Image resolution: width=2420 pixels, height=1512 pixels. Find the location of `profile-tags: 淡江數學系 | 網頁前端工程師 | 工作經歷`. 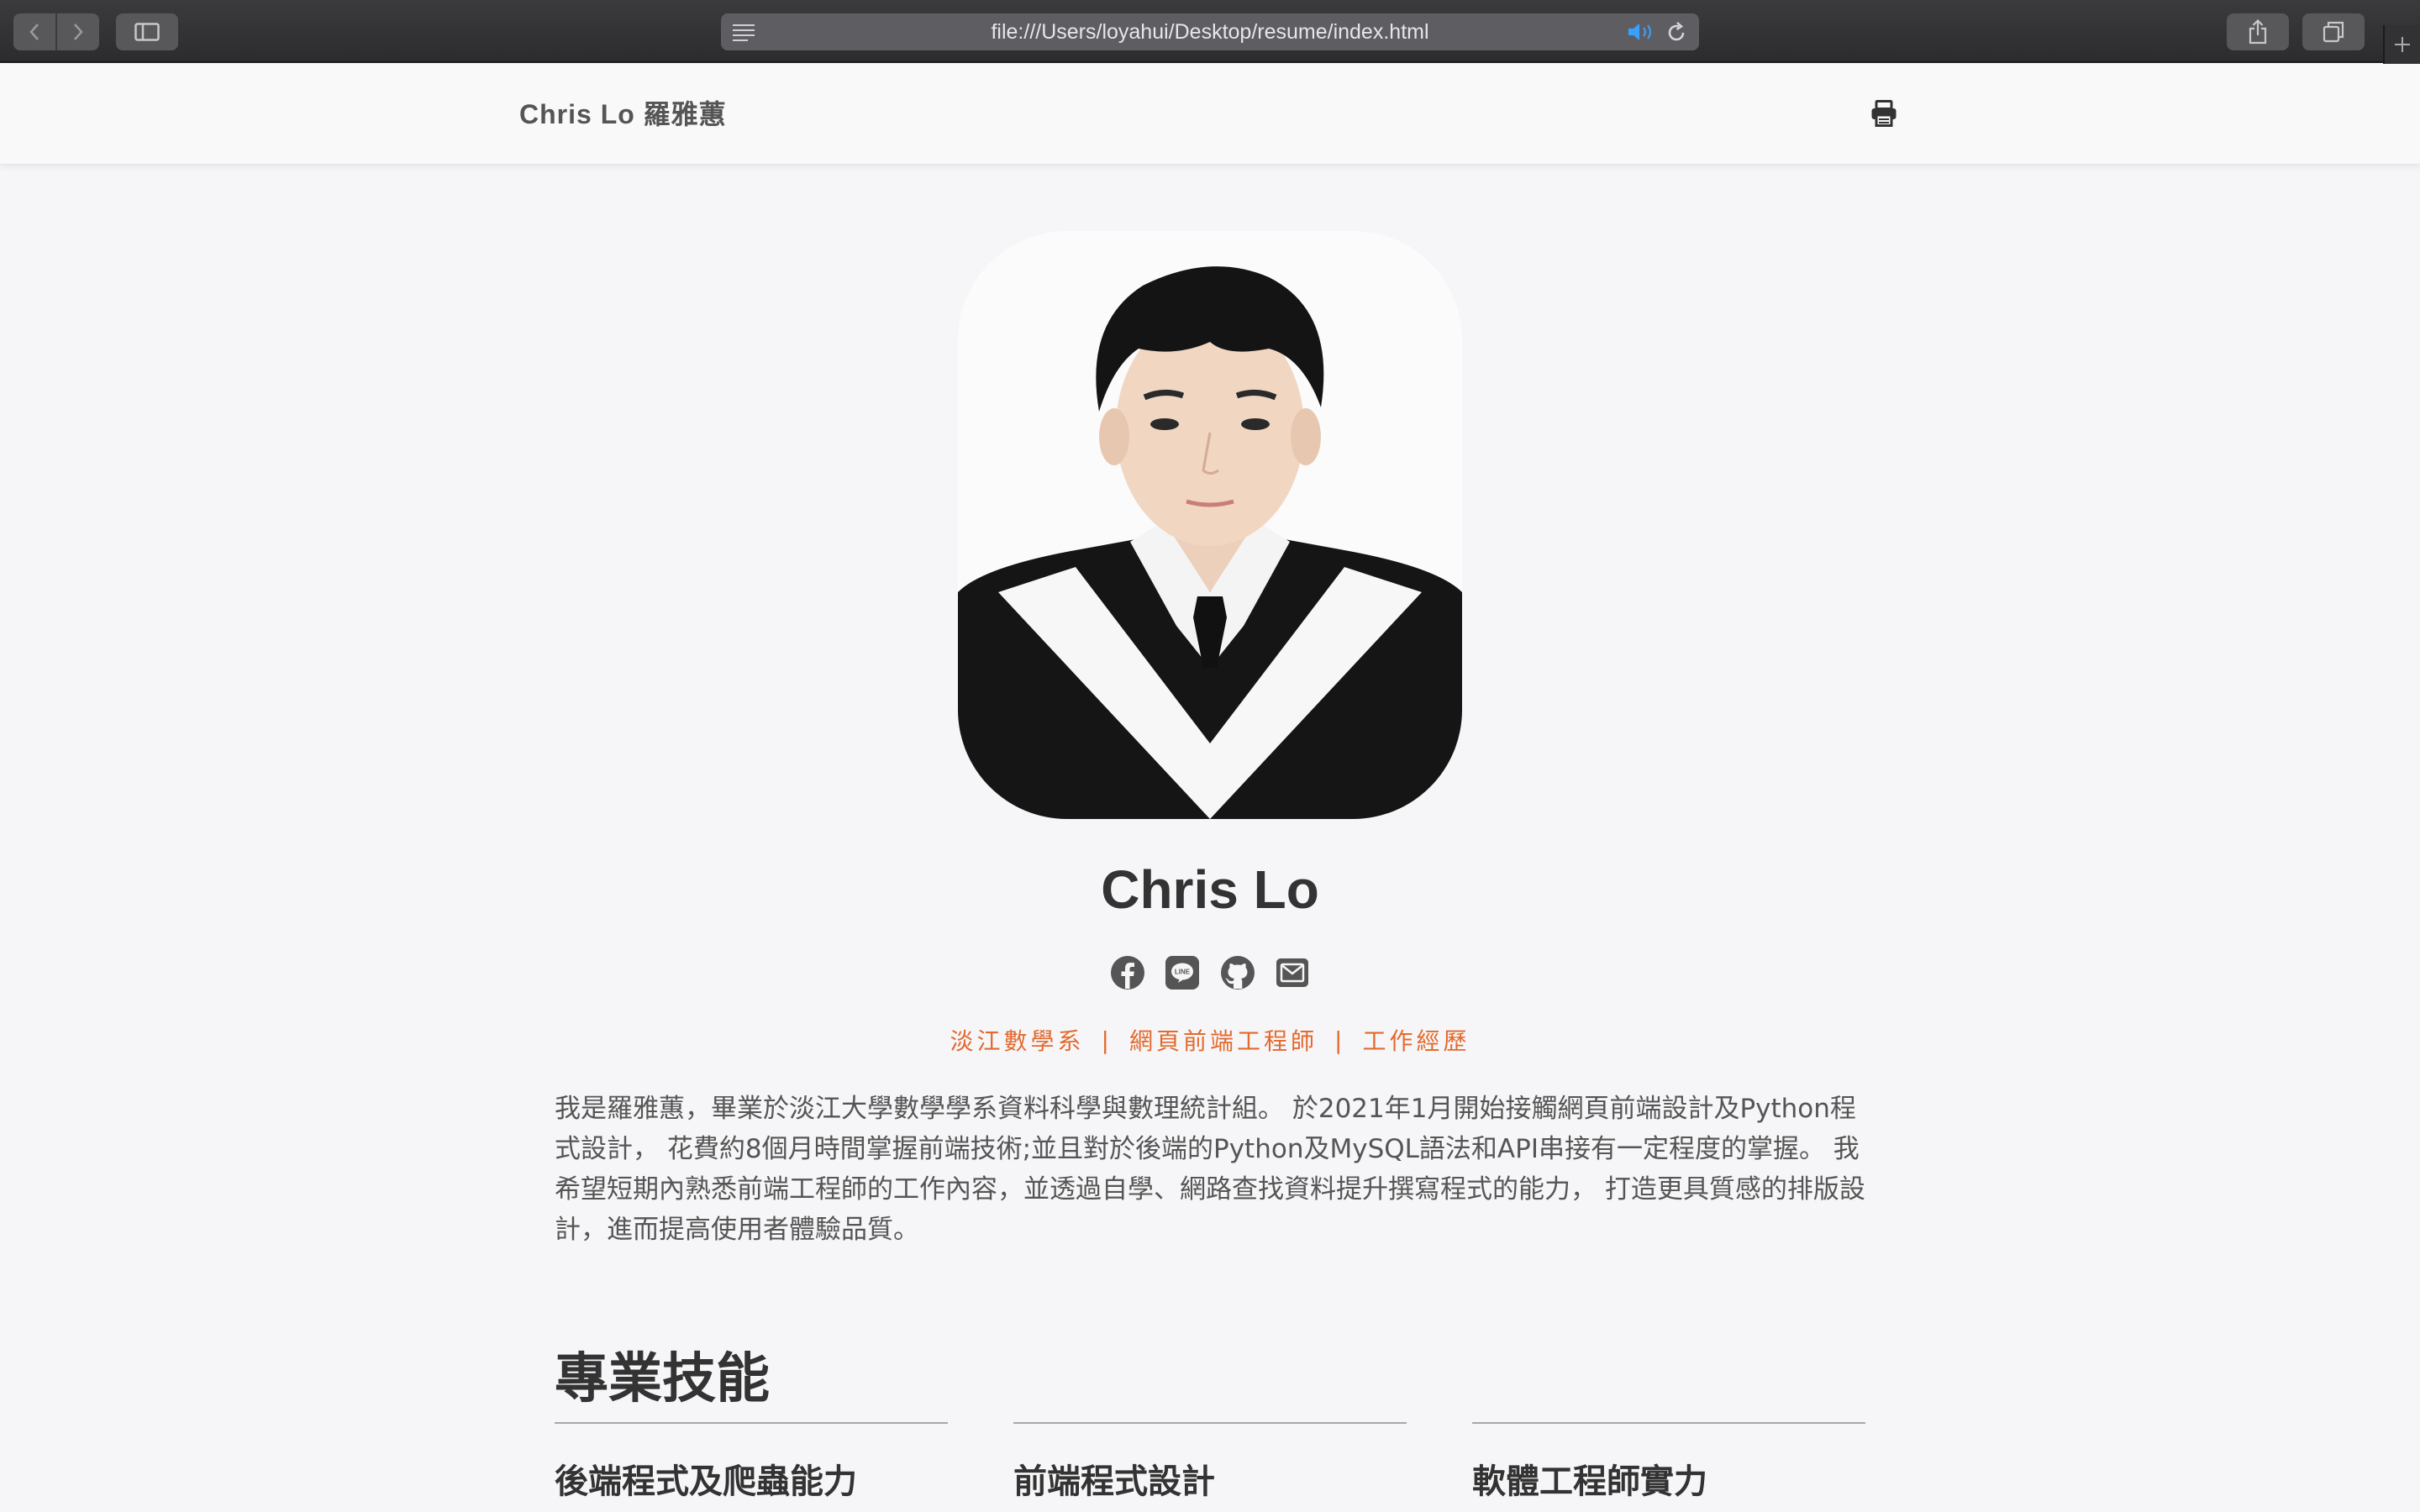

profile-tags: 淡江數學系 | 網頁前端工程師 | 工作經歷 is located at coordinates (1210, 1040).